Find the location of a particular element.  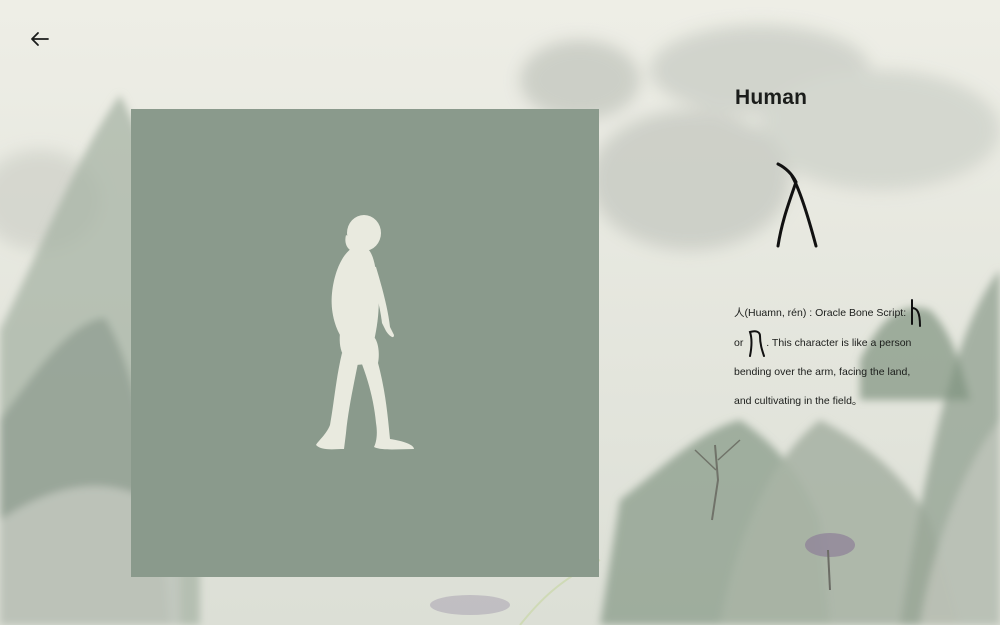

oracle-glyph-variant-a-icon is located at coordinates (916, 313).